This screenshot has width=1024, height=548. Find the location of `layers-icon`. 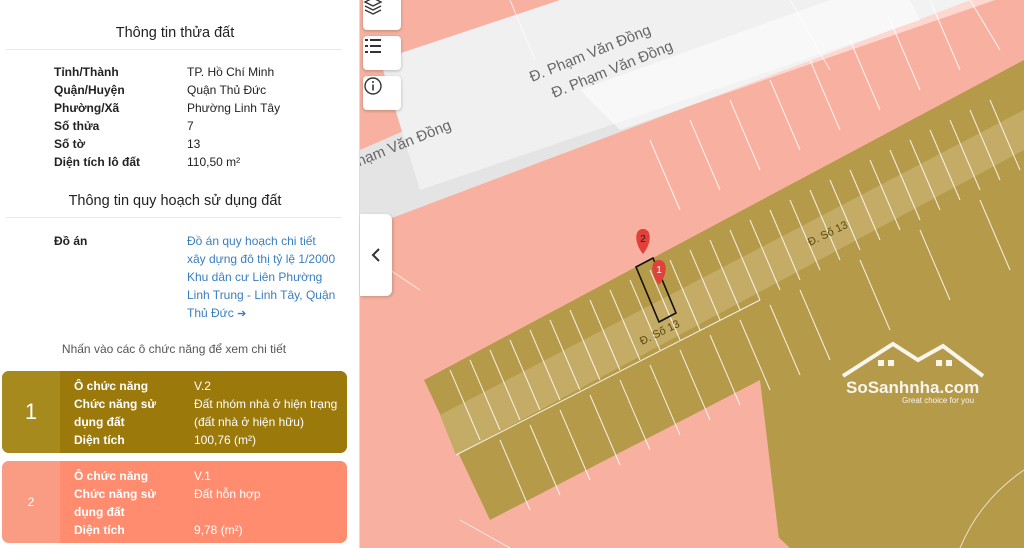

layers-icon is located at coordinates (373, 7).